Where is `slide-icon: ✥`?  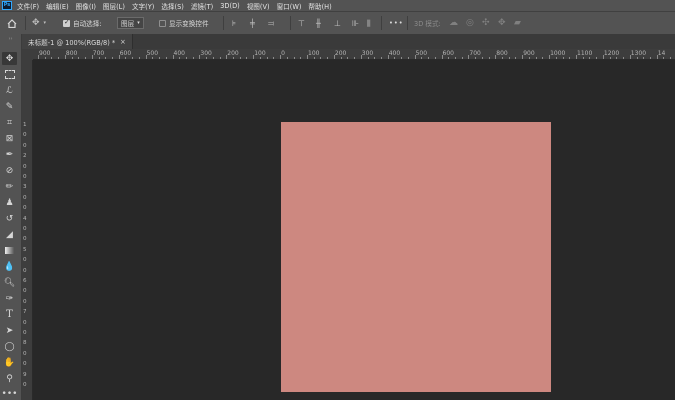 slide-icon: ✥ is located at coordinates (502, 22).